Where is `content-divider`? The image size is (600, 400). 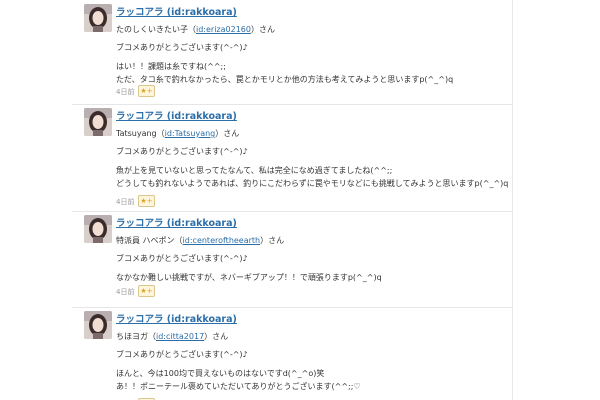
content-divider is located at coordinates (512, 200).